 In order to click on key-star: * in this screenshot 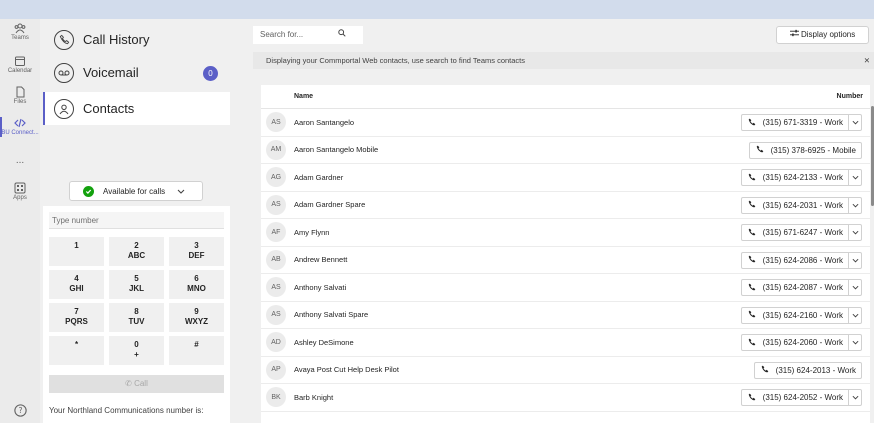, I will do `click(76, 350)`.